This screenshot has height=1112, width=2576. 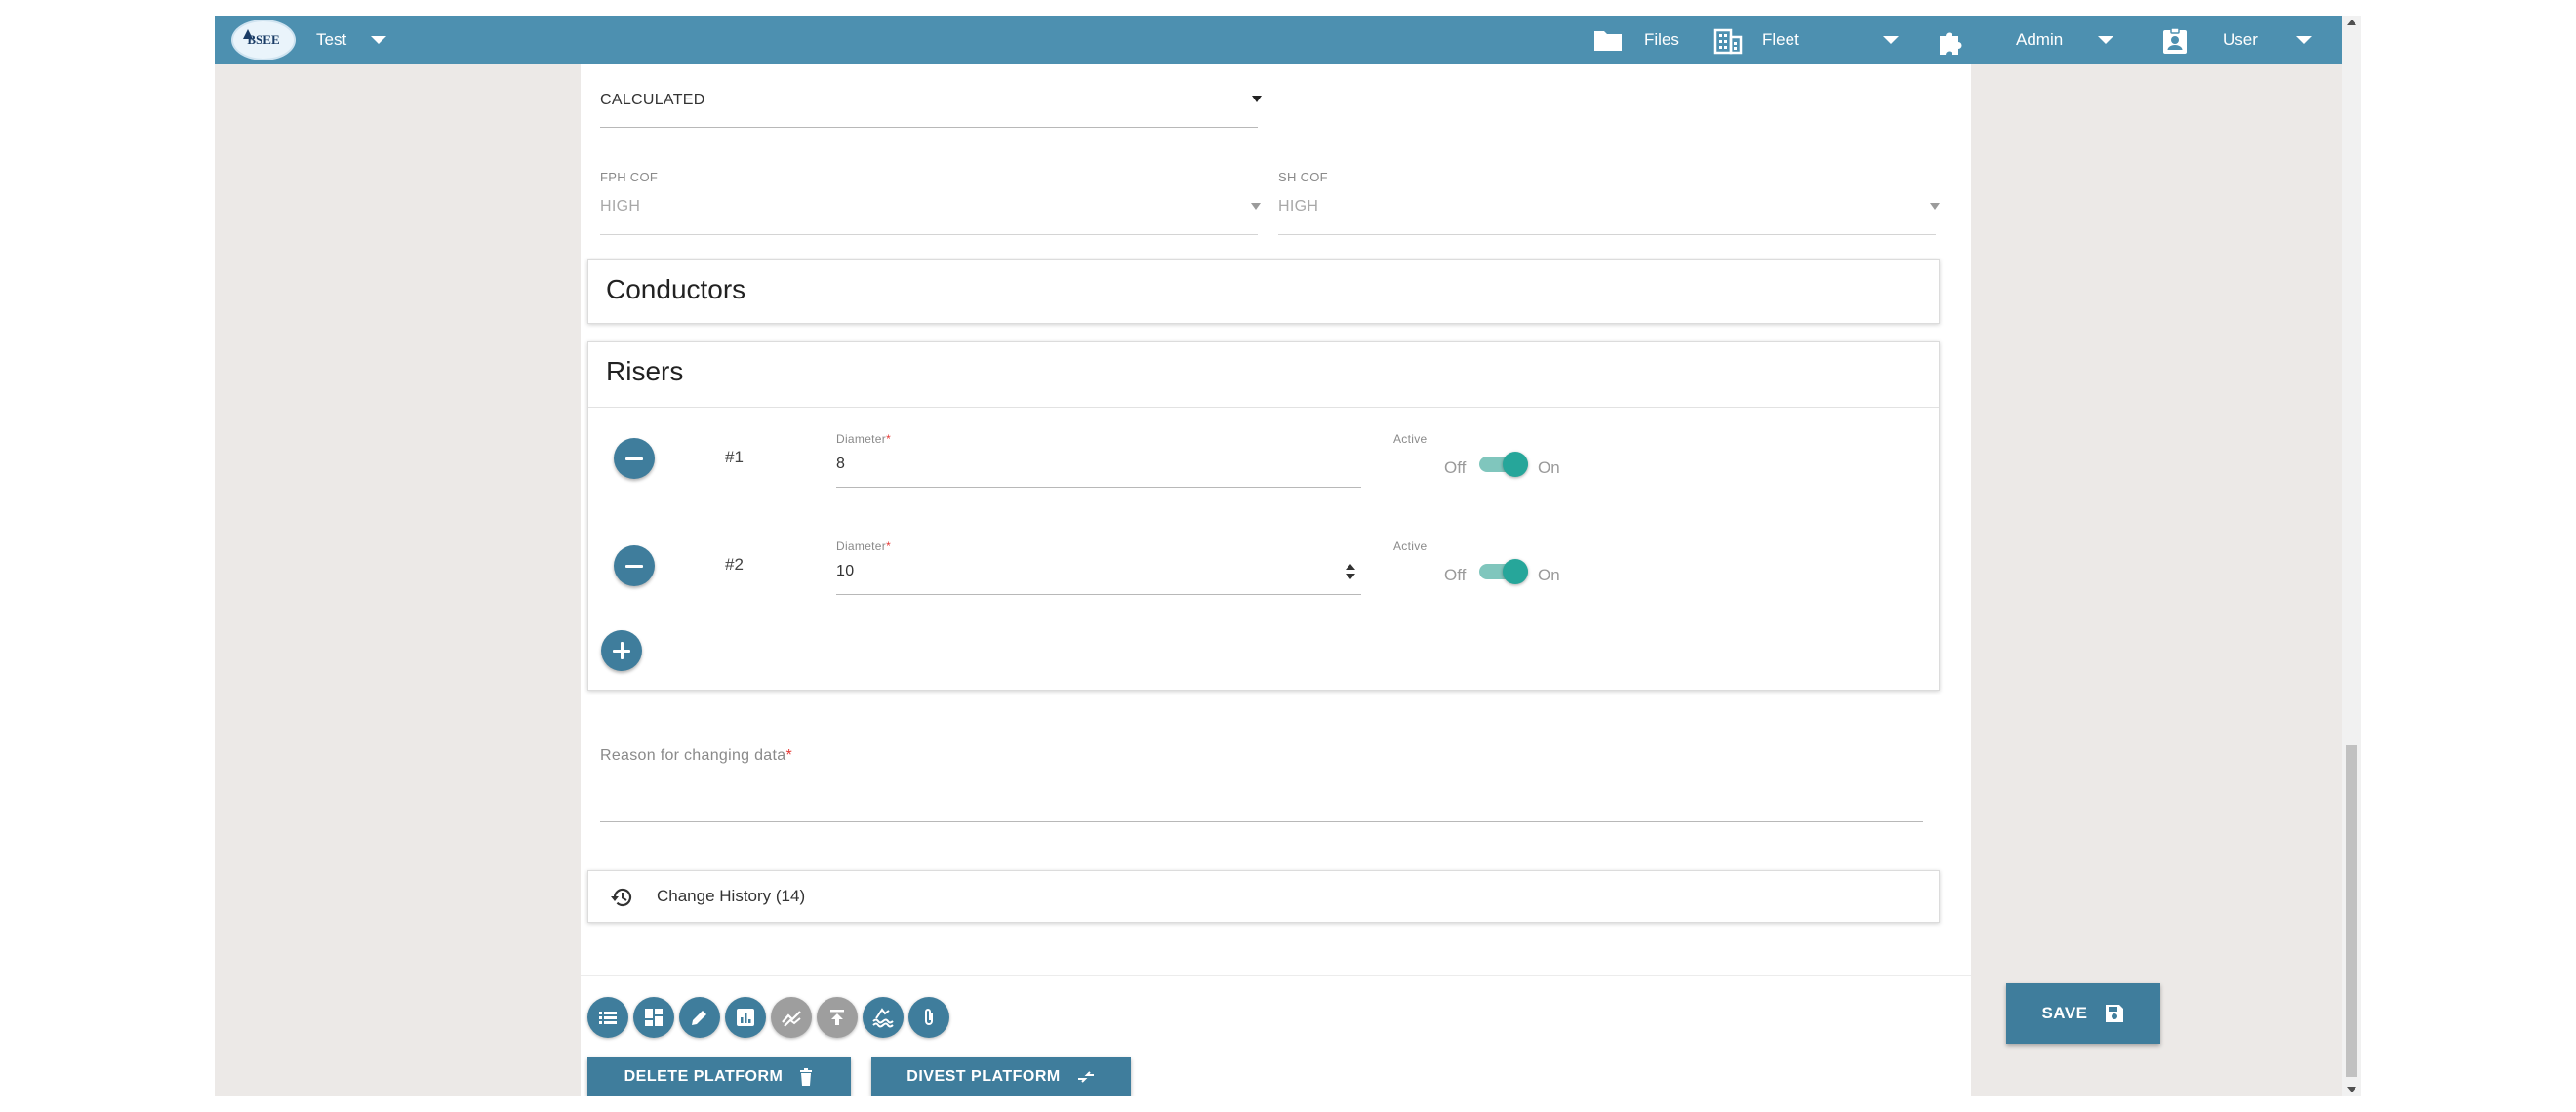 I want to click on add-riser-button, so click(x=621, y=651).